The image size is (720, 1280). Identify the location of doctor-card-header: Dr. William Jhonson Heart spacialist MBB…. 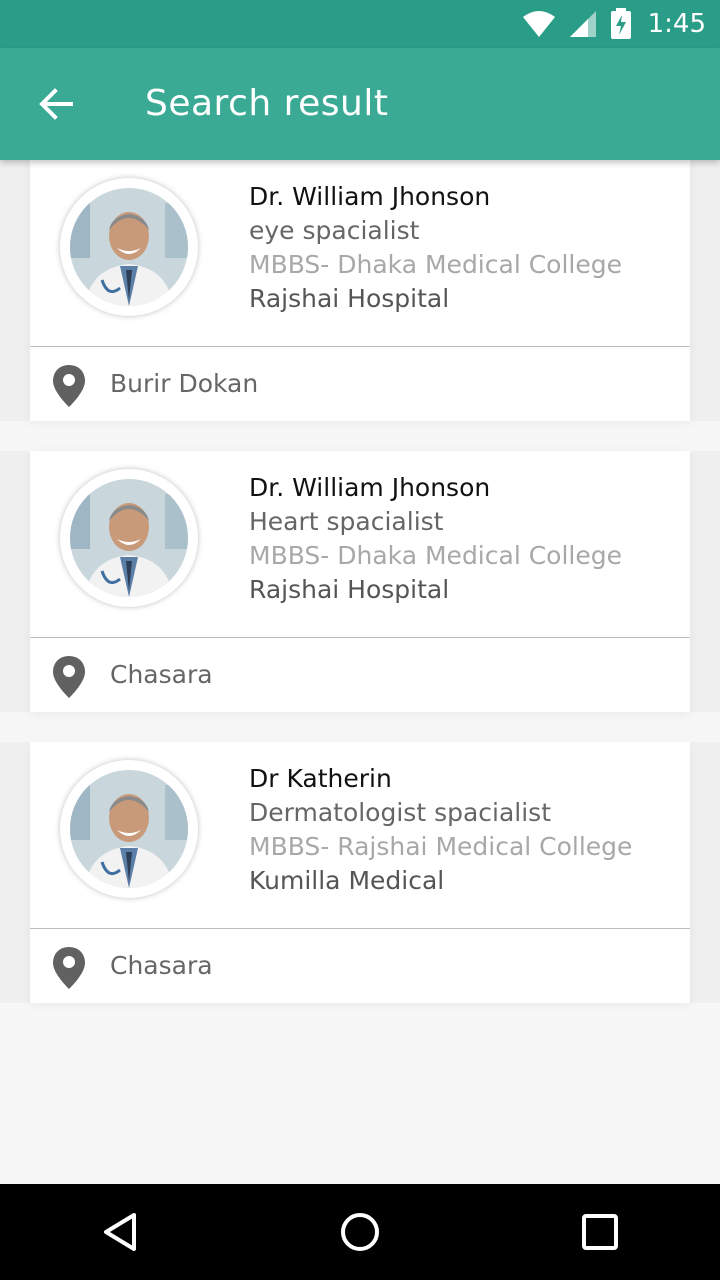
(360, 544).